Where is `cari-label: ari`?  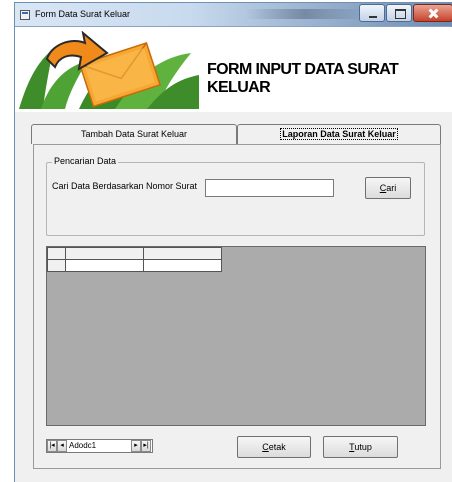 cari-label: ari is located at coordinates (391, 188).